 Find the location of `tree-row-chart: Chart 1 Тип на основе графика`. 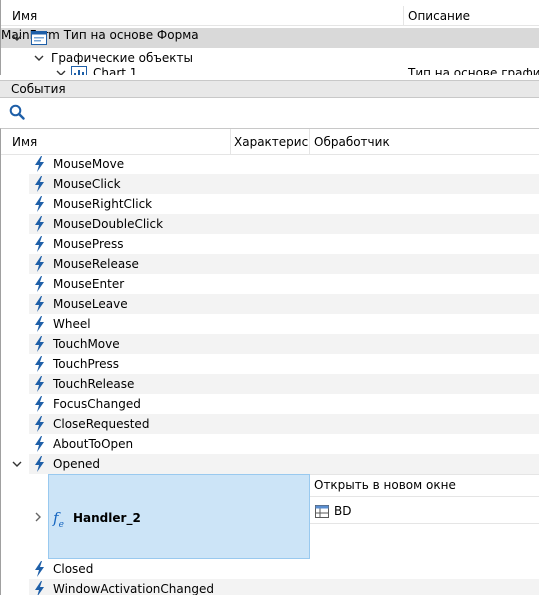

tree-row-chart: Chart 1 Тип на основе графика is located at coordinates (270, 70).